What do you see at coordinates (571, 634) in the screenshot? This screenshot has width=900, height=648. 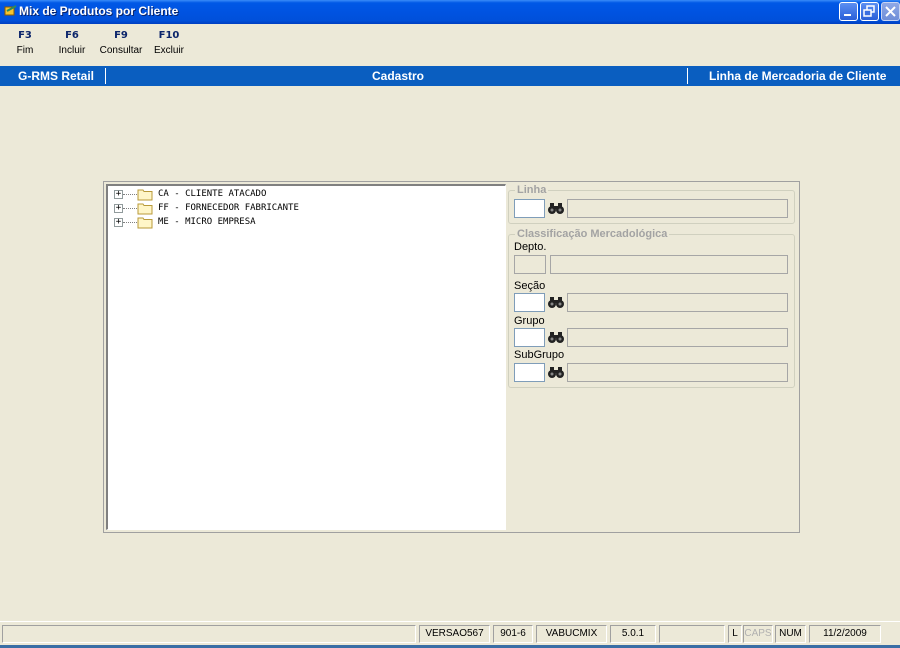 I see `status-panel-program: VABUCMIX` at bounding box center [571, 634].